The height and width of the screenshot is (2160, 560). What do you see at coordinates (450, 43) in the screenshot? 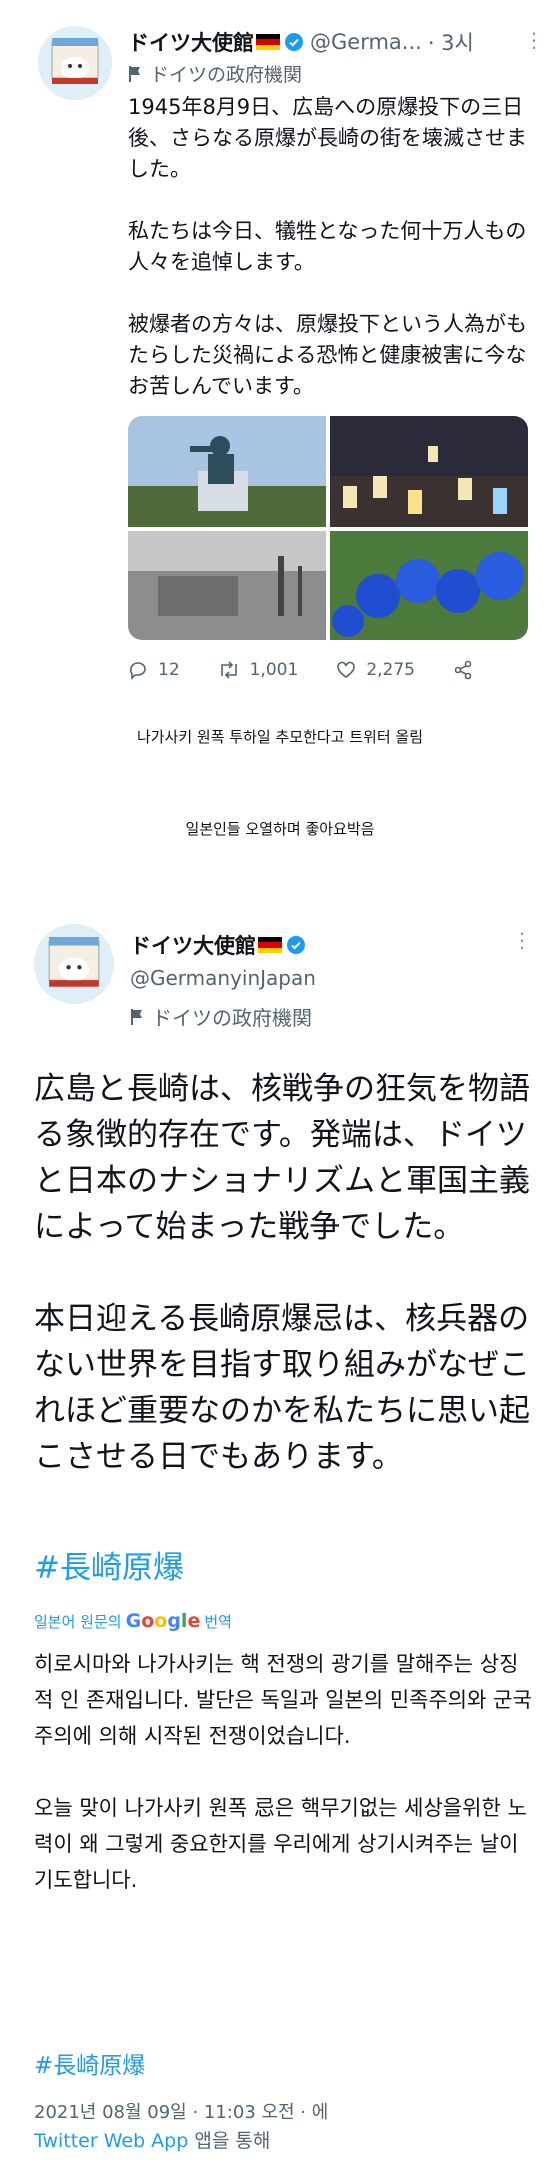
I see `timestamp: · 3시` at bounding box center [450, 43].